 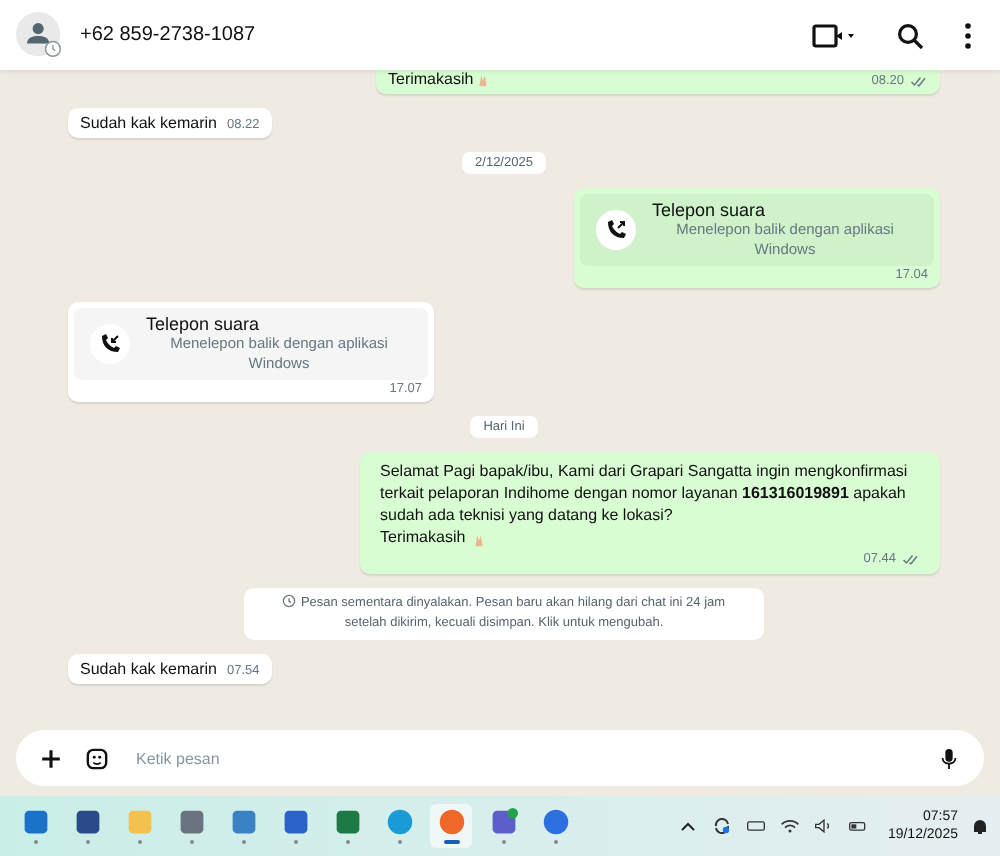 What do you see at coordinates (51, 758) in the screenshot?
I see `plus-icon` at bounding box center [51, 758].